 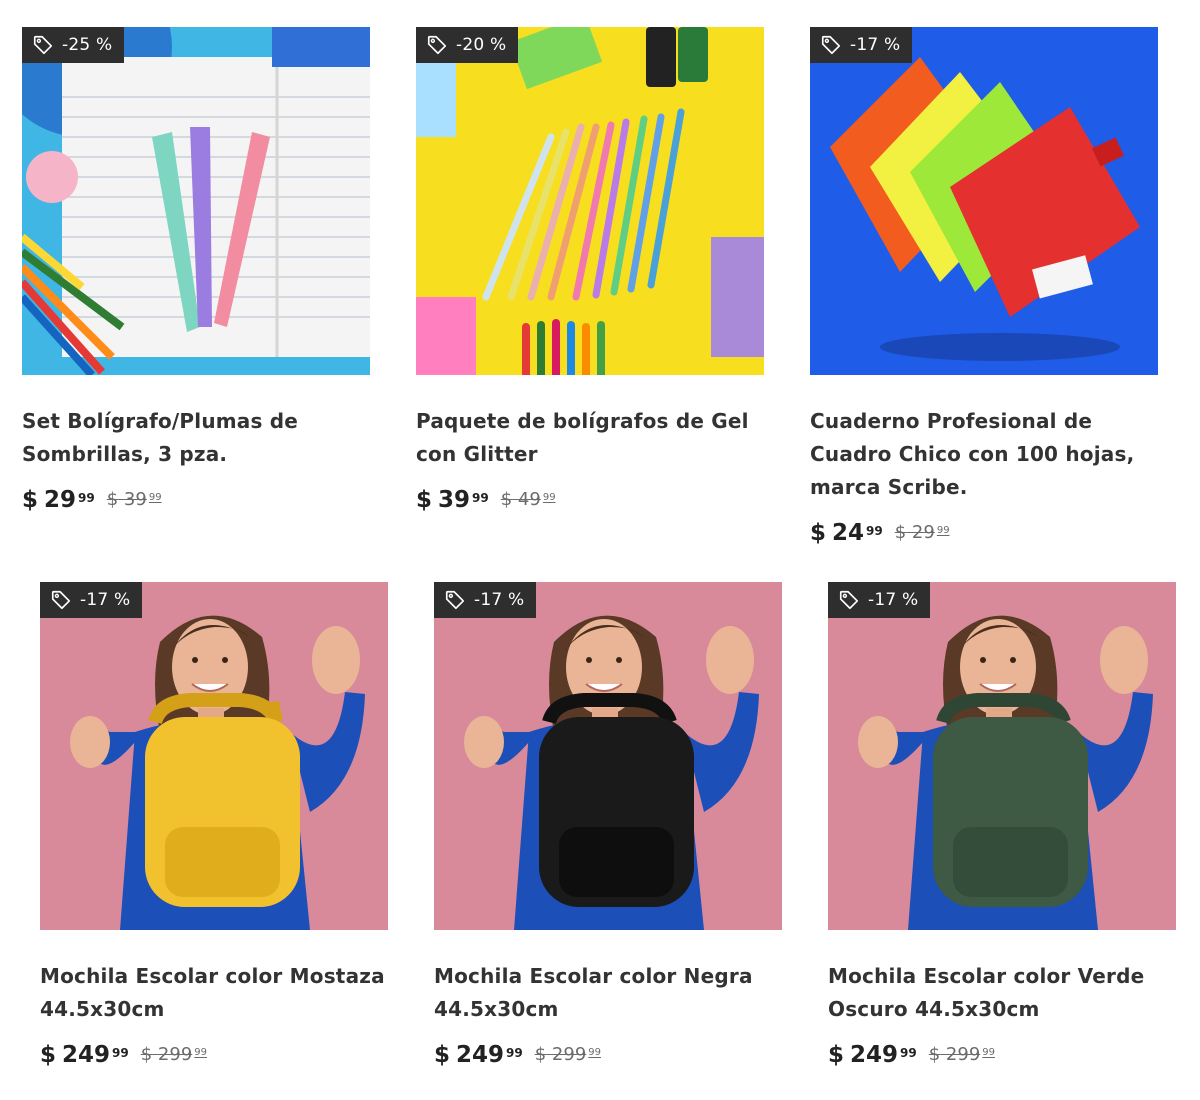 What do you see at coordinates (481, 45) in the screenshot?
I see `discount-label: -20 %` at bounding box center [481, 45].